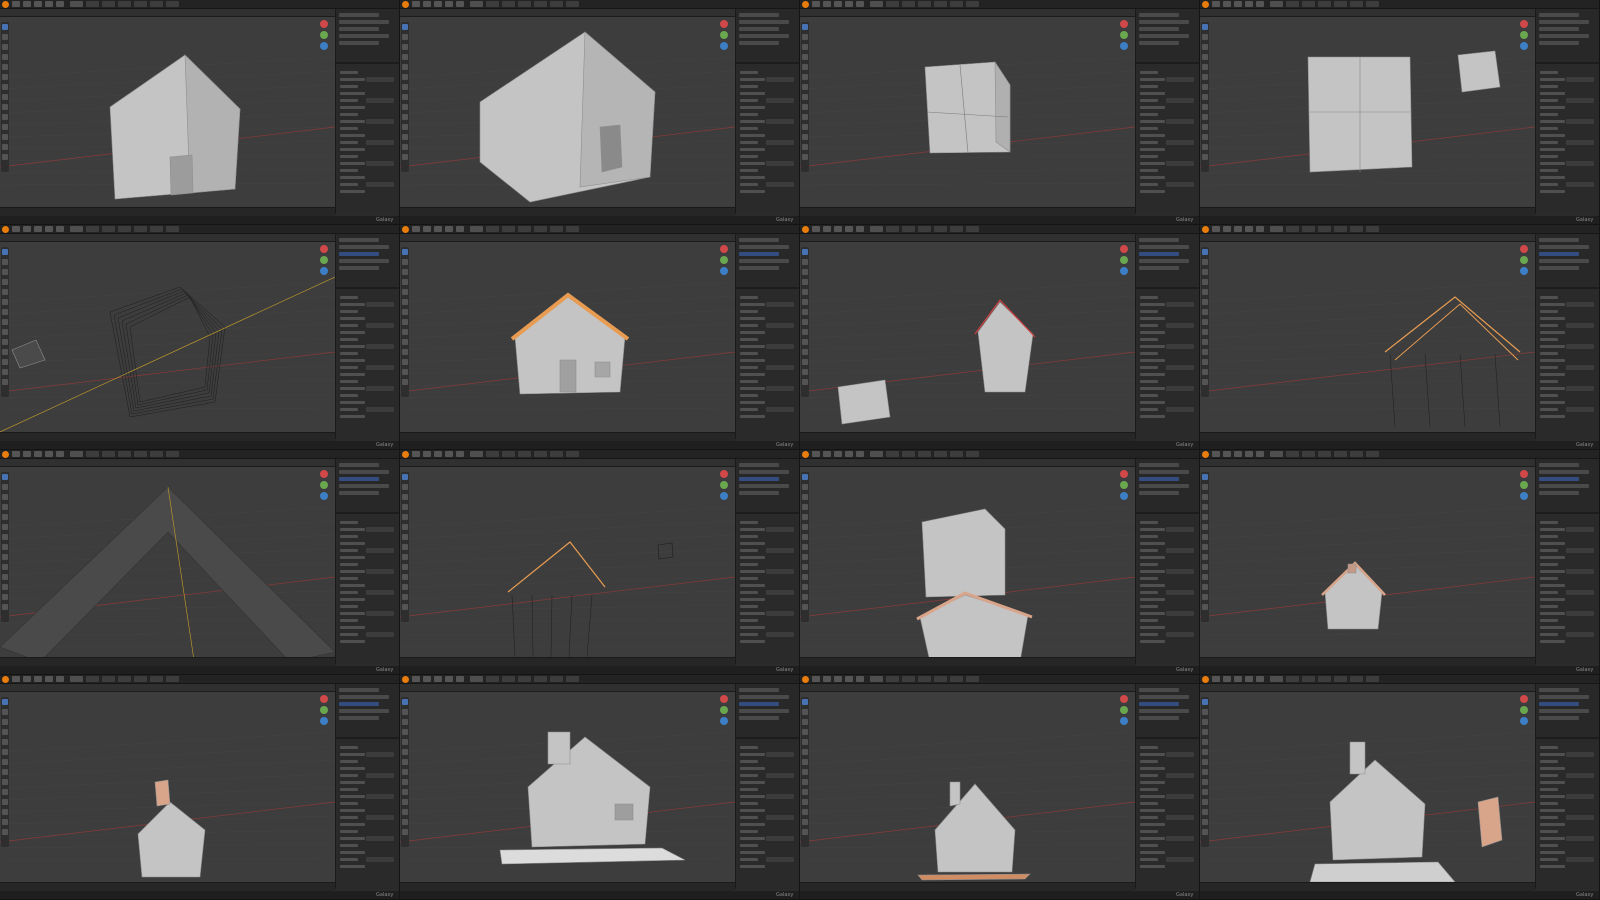  I want to click on workspace-tab-animation, so click(972, 229).